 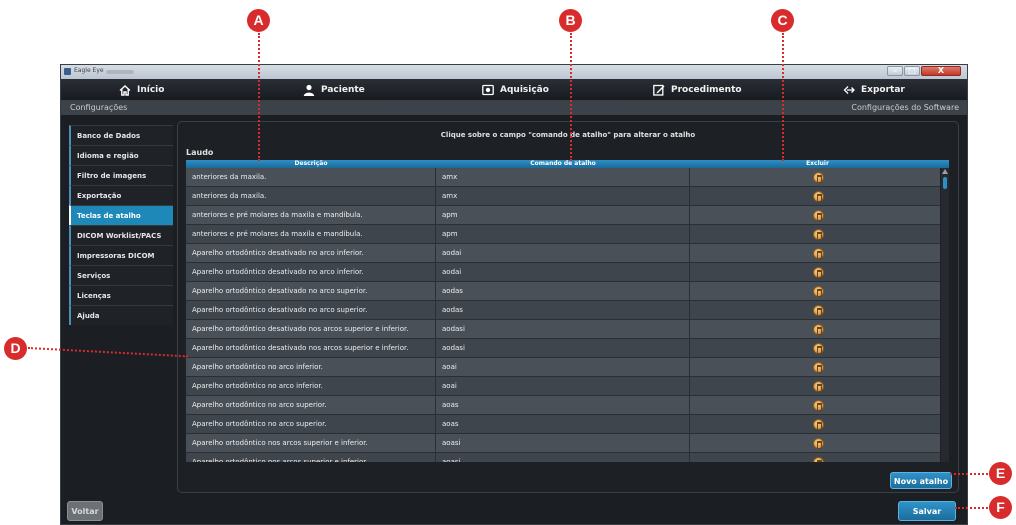 What do you see at coordinates (151, 90) in the screenshot?
I see `nav-inicio-label: Início` at bounding box center [151, 90].